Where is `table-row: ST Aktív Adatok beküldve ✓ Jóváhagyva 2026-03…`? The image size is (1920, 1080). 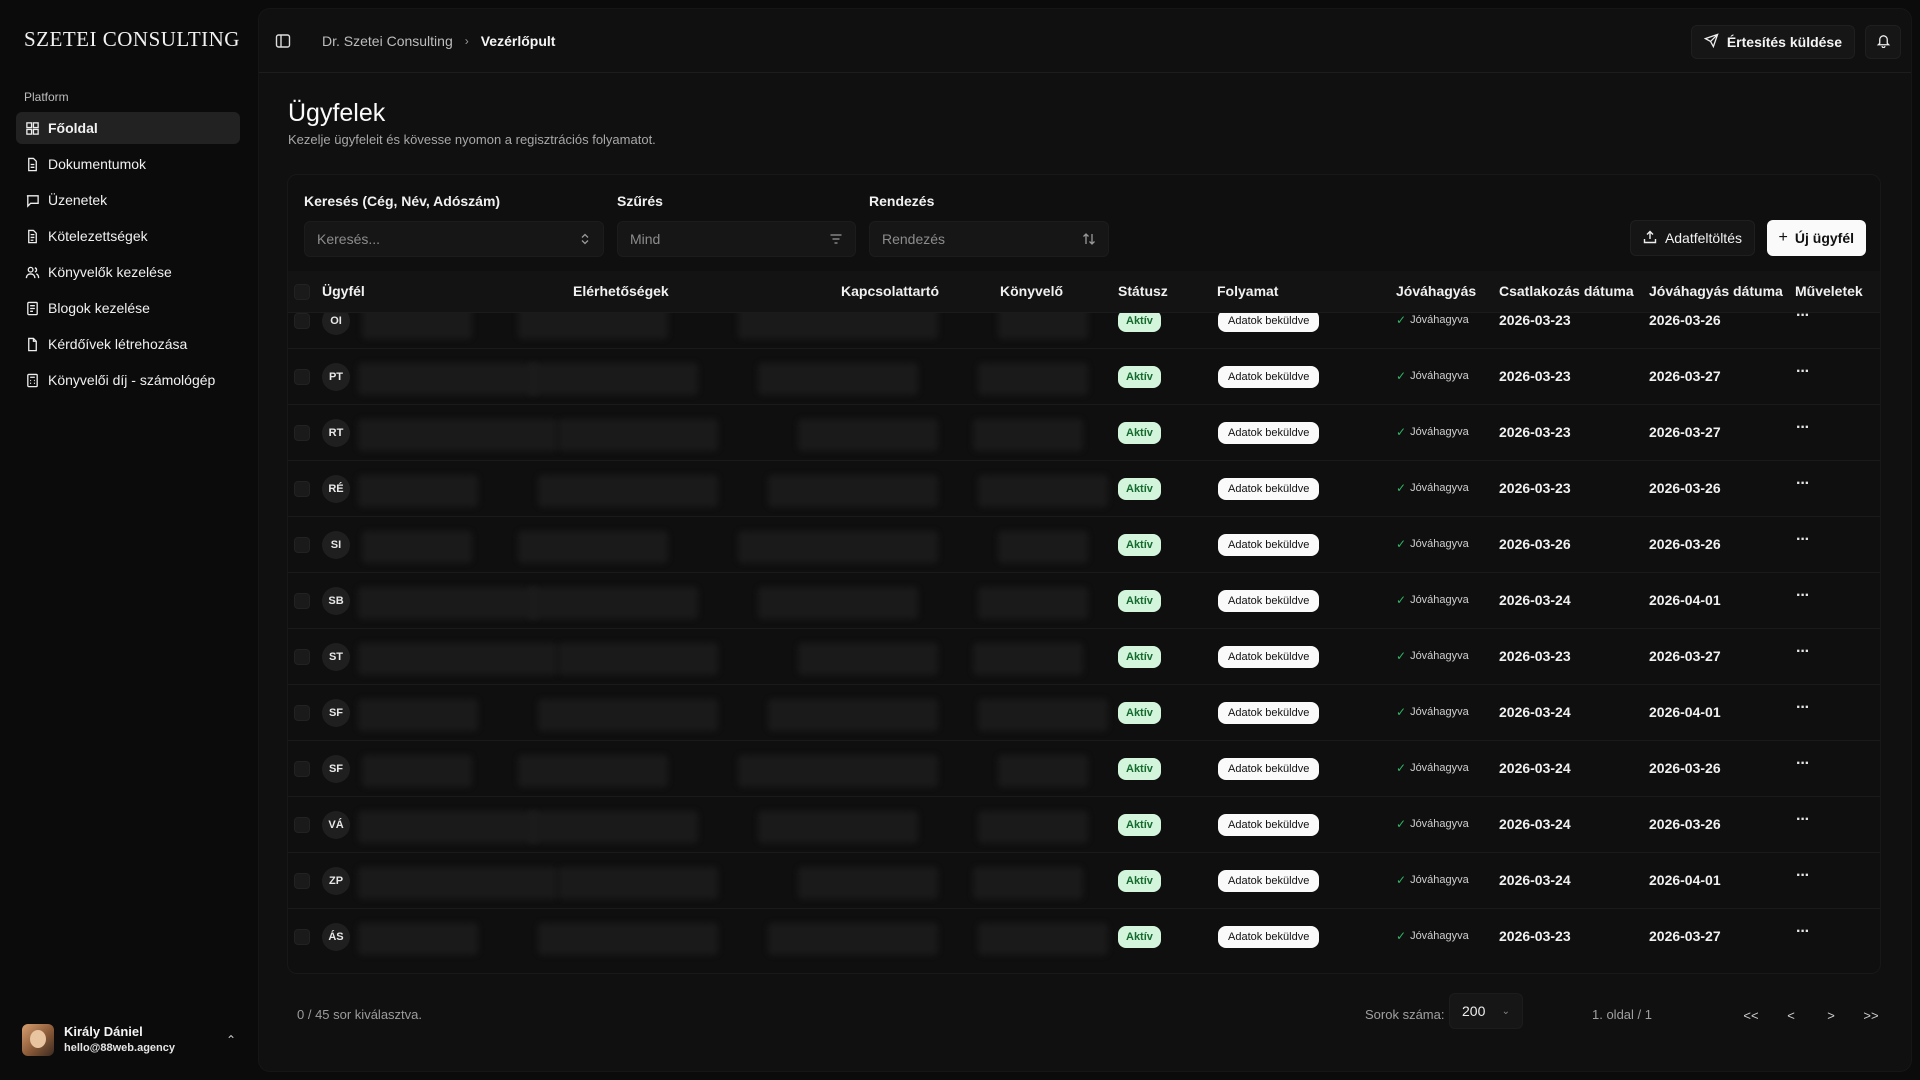 table-row: ST Aktív Adatok beküldve ✓ Jóváhagyva 2026-03… is located at coordinates (1084, 657).